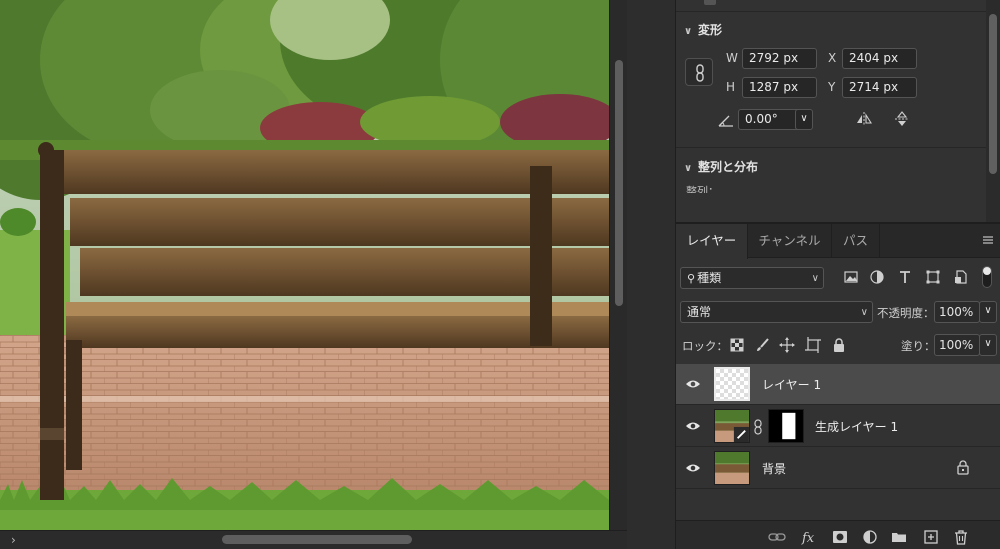 The height and width of the screenshot is (549, 1000). What do you see at coordinates (705, 346) in the screenshot?
I see `lock-label: ロック：` at bounding box center [705, 346].